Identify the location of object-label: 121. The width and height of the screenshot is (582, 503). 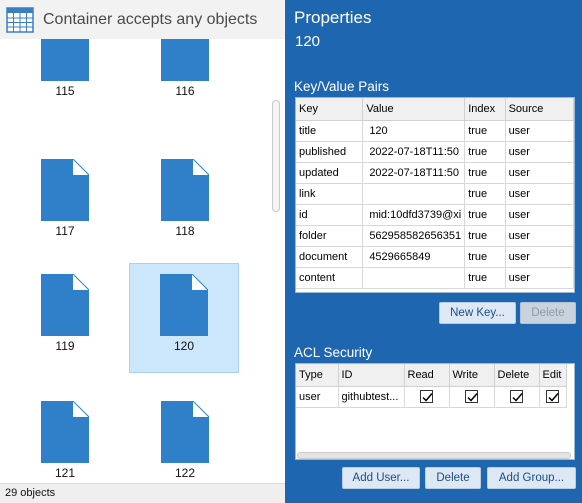
(65, 473).